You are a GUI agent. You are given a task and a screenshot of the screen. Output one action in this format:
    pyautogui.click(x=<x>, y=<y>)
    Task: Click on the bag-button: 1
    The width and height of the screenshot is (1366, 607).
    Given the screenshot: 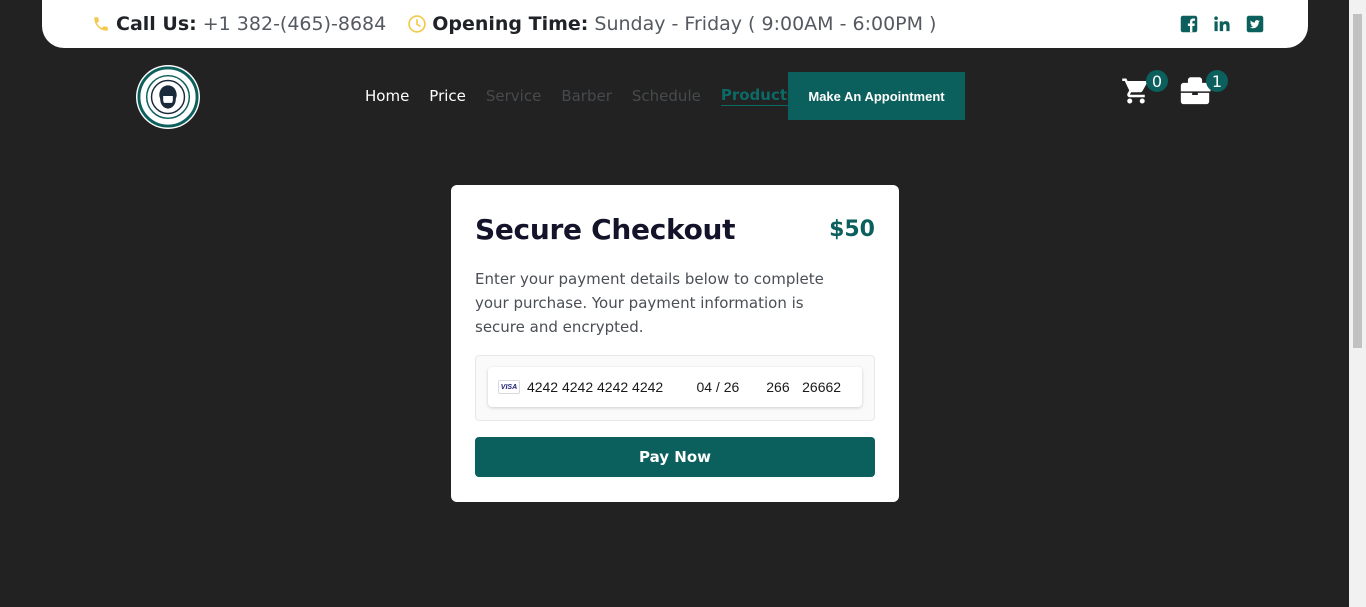 What is the action you would take?
    pyautogui.click(x=1206, y=90)
    